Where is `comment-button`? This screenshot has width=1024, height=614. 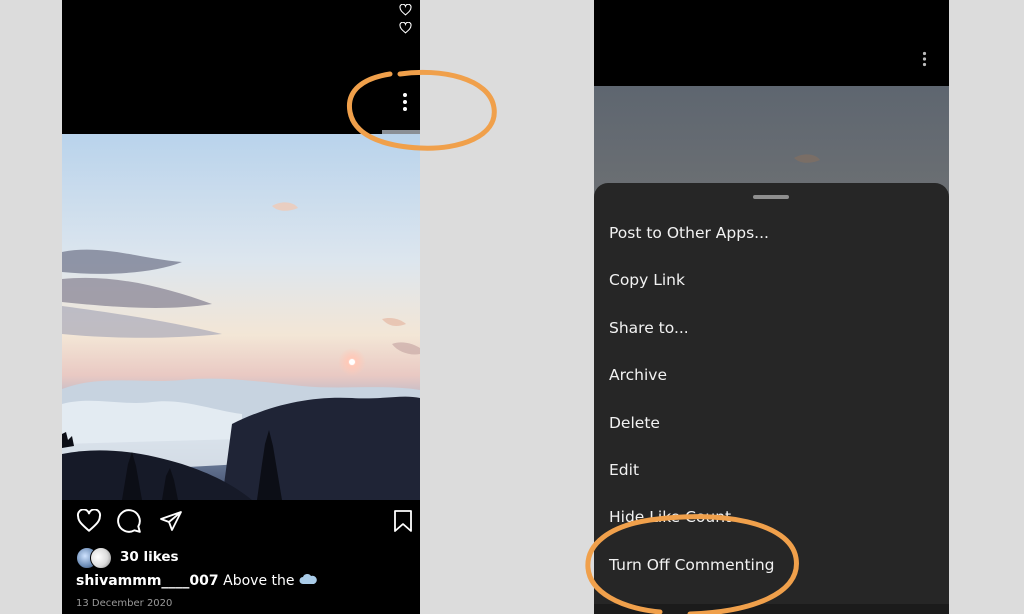 comment-button is located at coordinates (129, 523).